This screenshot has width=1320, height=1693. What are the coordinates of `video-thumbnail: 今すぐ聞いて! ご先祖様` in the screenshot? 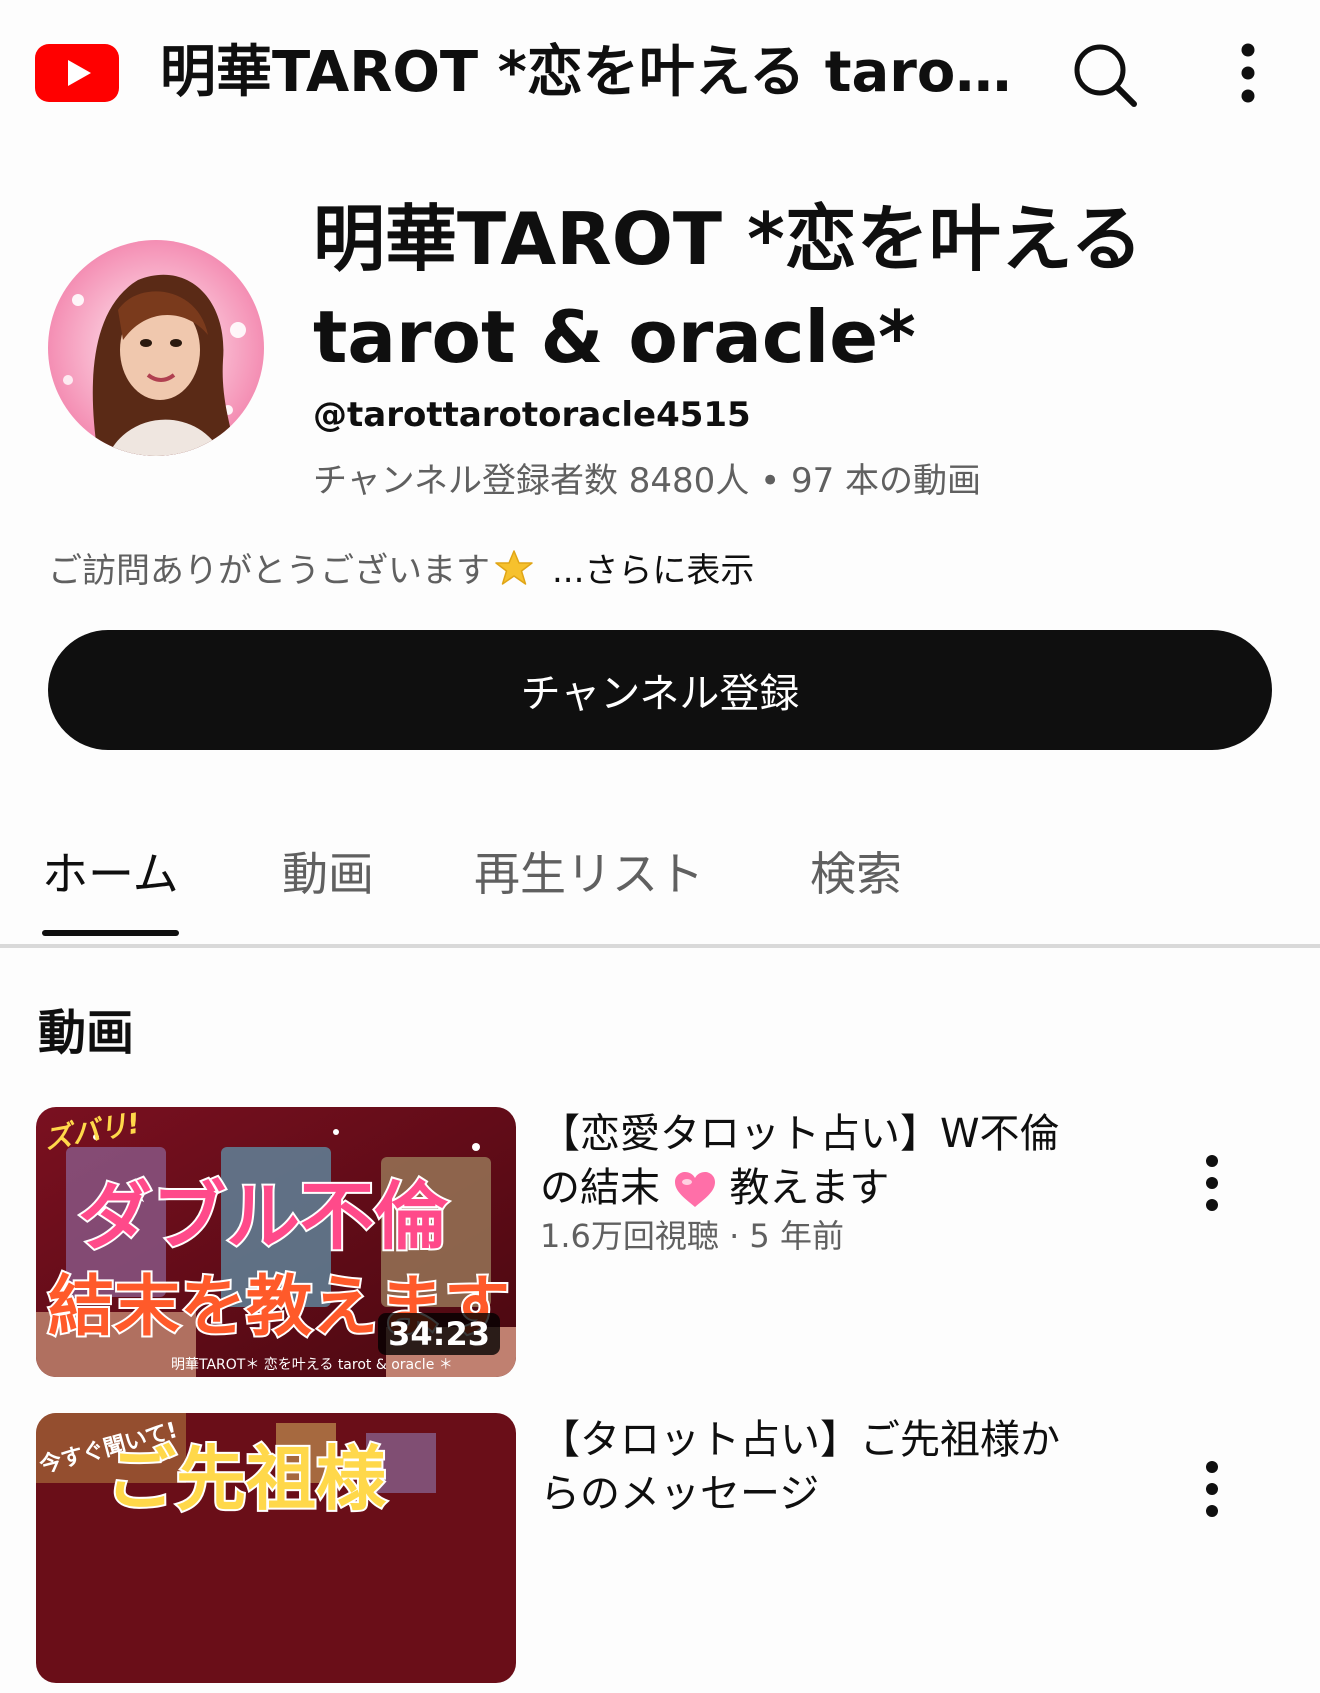 It's located at (276, 1548).